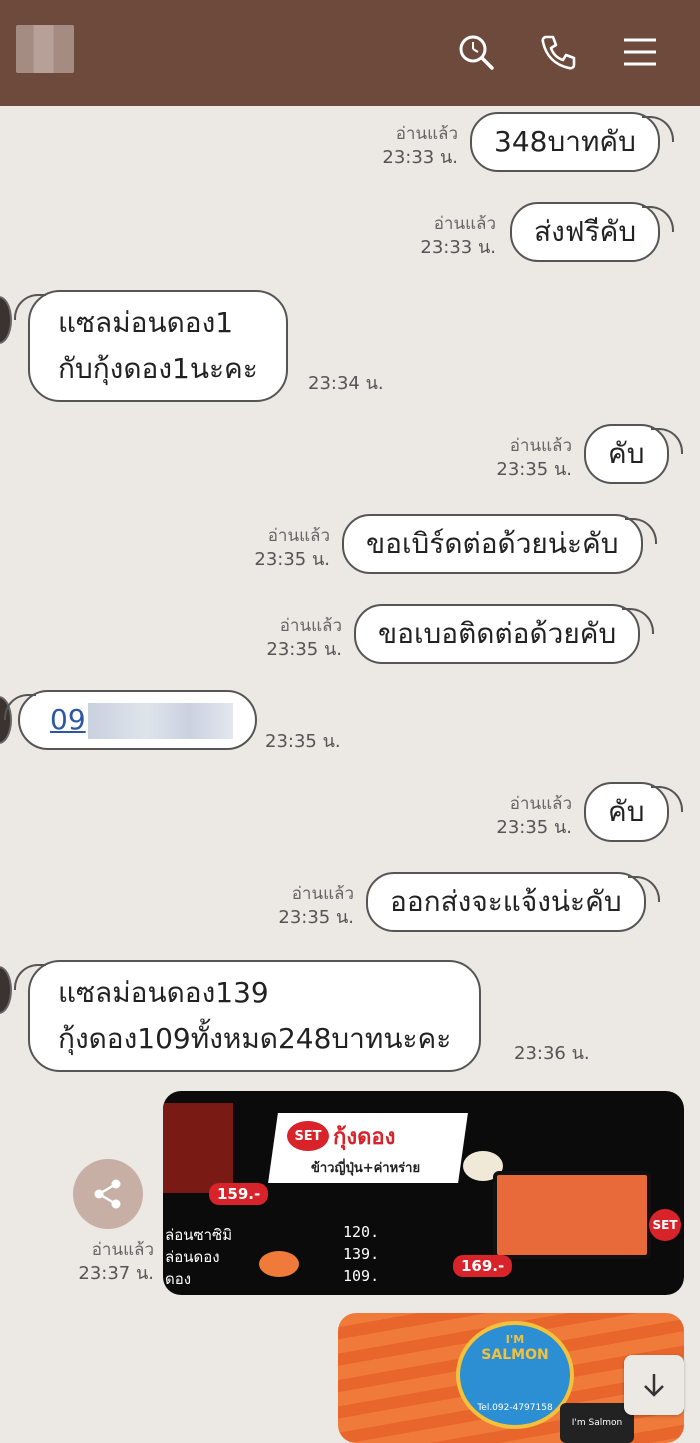 The width and height of the screenshot is (700, 1443). Describe the element at coordinates (239, 1194) in the screenshot. I see `price-badge: 159.-` at that location.